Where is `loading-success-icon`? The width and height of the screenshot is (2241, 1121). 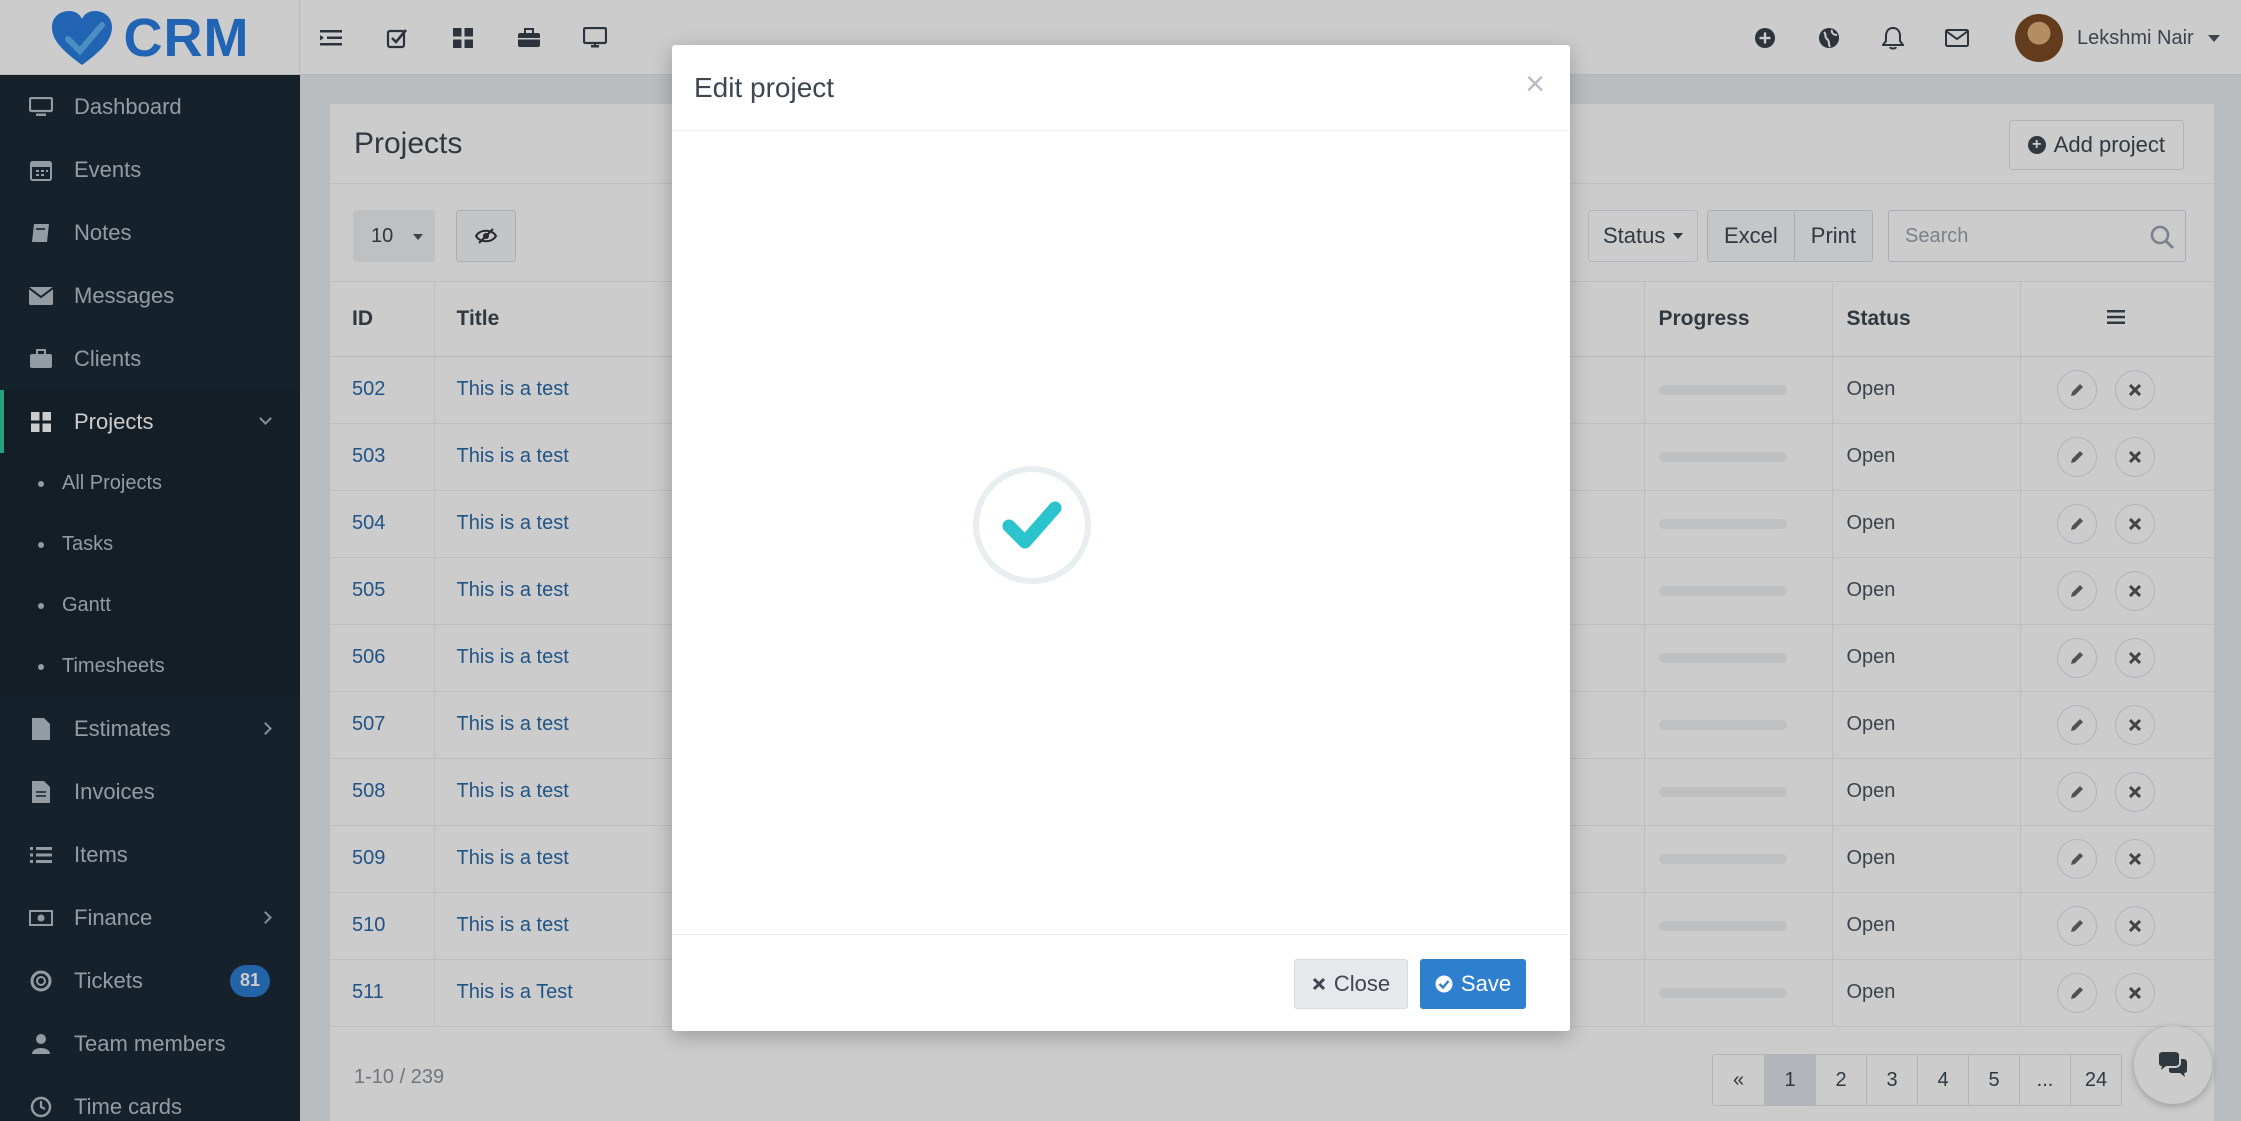 loading-success-icon is located at coordinates (1032, 525).